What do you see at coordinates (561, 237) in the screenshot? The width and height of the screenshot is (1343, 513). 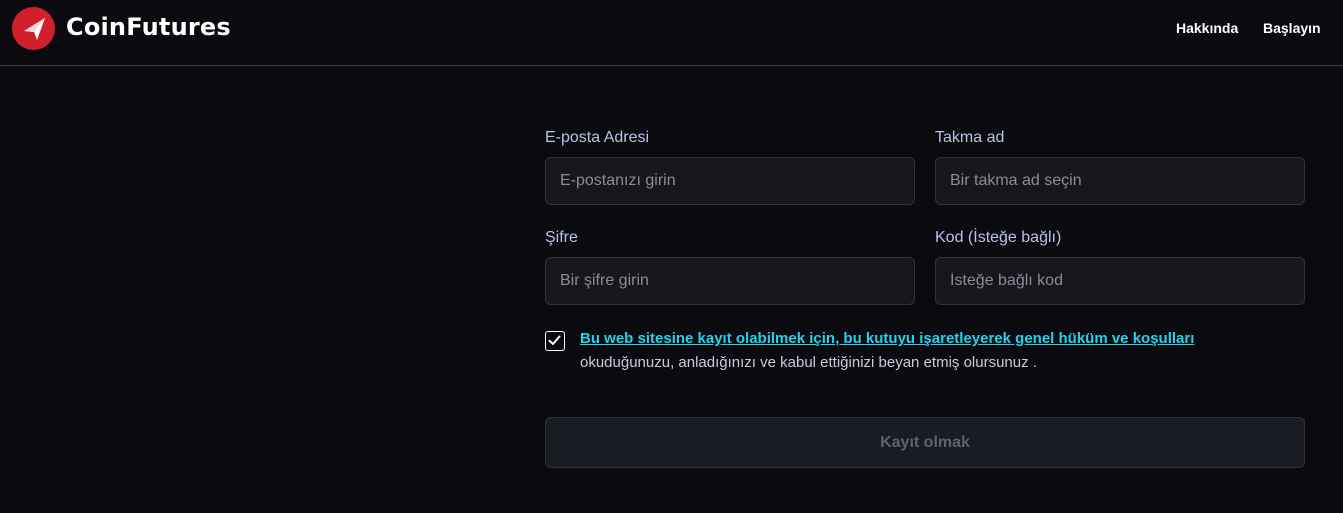 I see `password-label: Şifre` at bounding box center [561, 237].